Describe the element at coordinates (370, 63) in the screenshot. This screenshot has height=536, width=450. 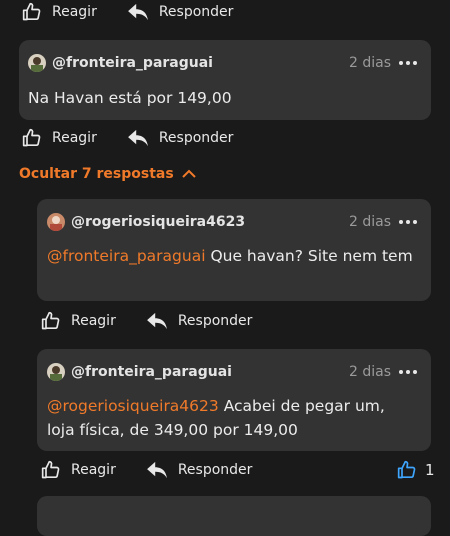
I see `comment-age: 2 dias` at that location.